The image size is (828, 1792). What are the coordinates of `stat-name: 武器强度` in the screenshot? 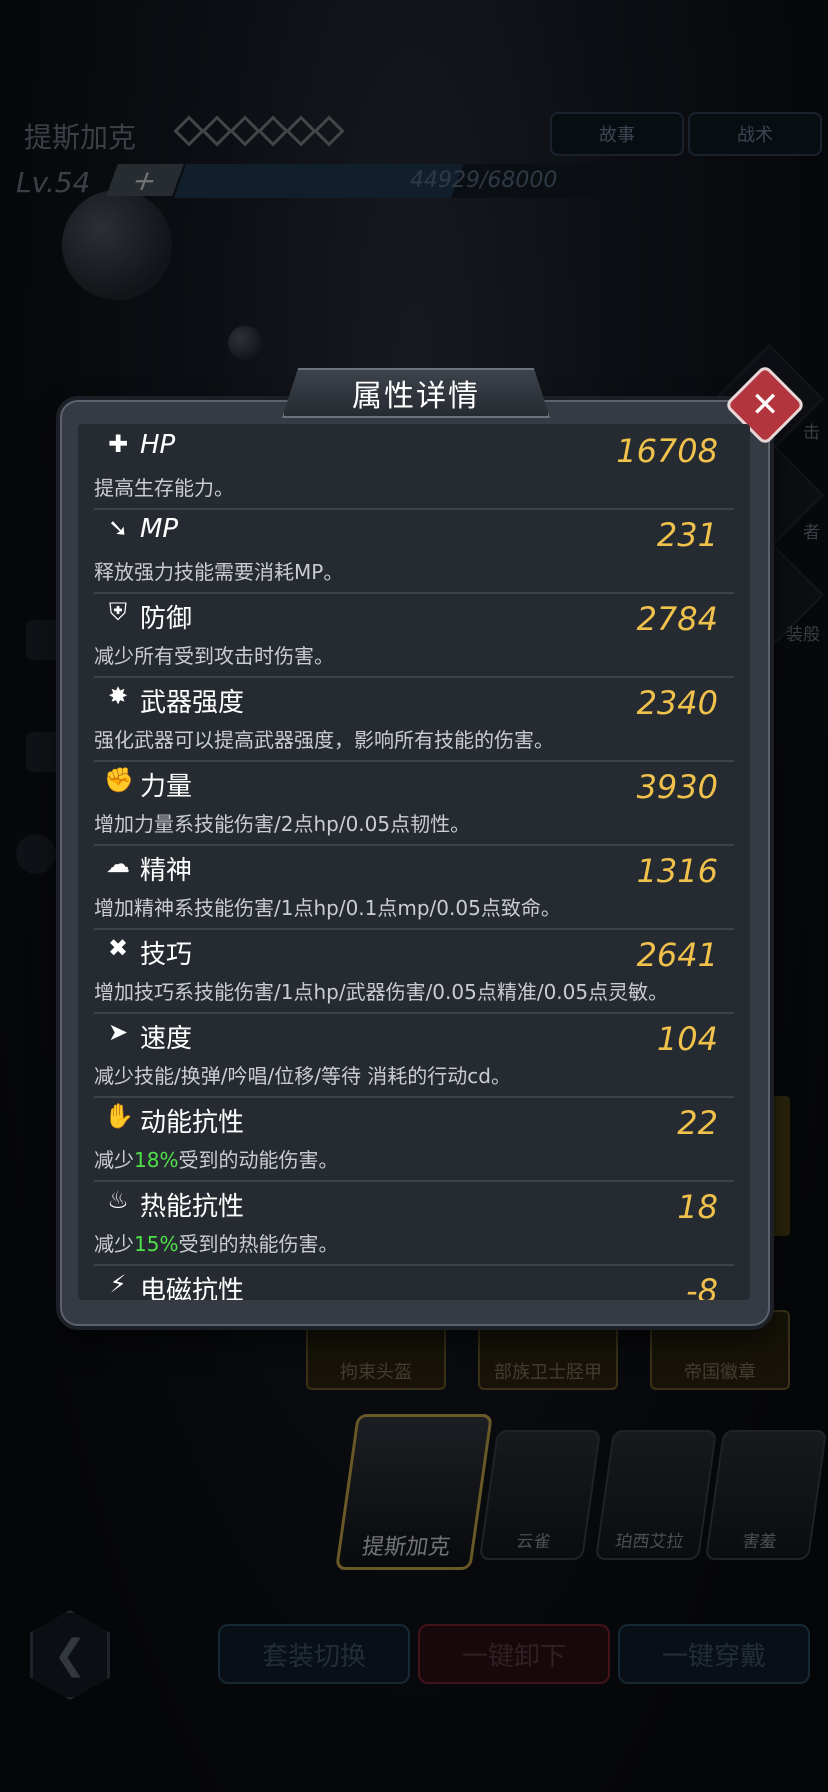 It's located at (192, 703).